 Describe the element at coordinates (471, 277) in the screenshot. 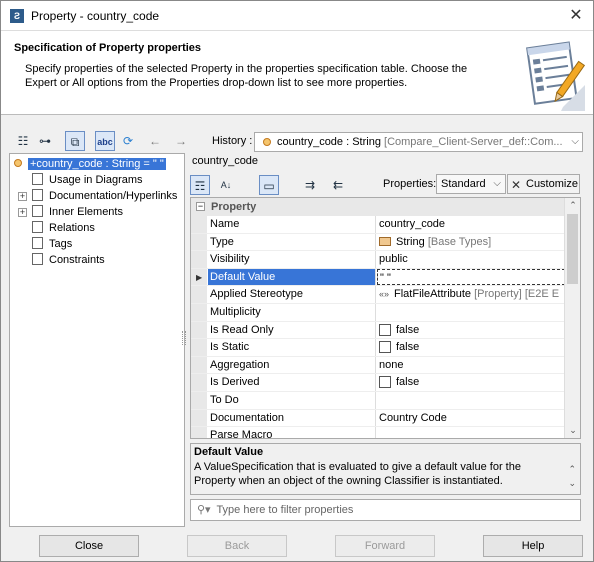

I see `property-value: " "` at that location.